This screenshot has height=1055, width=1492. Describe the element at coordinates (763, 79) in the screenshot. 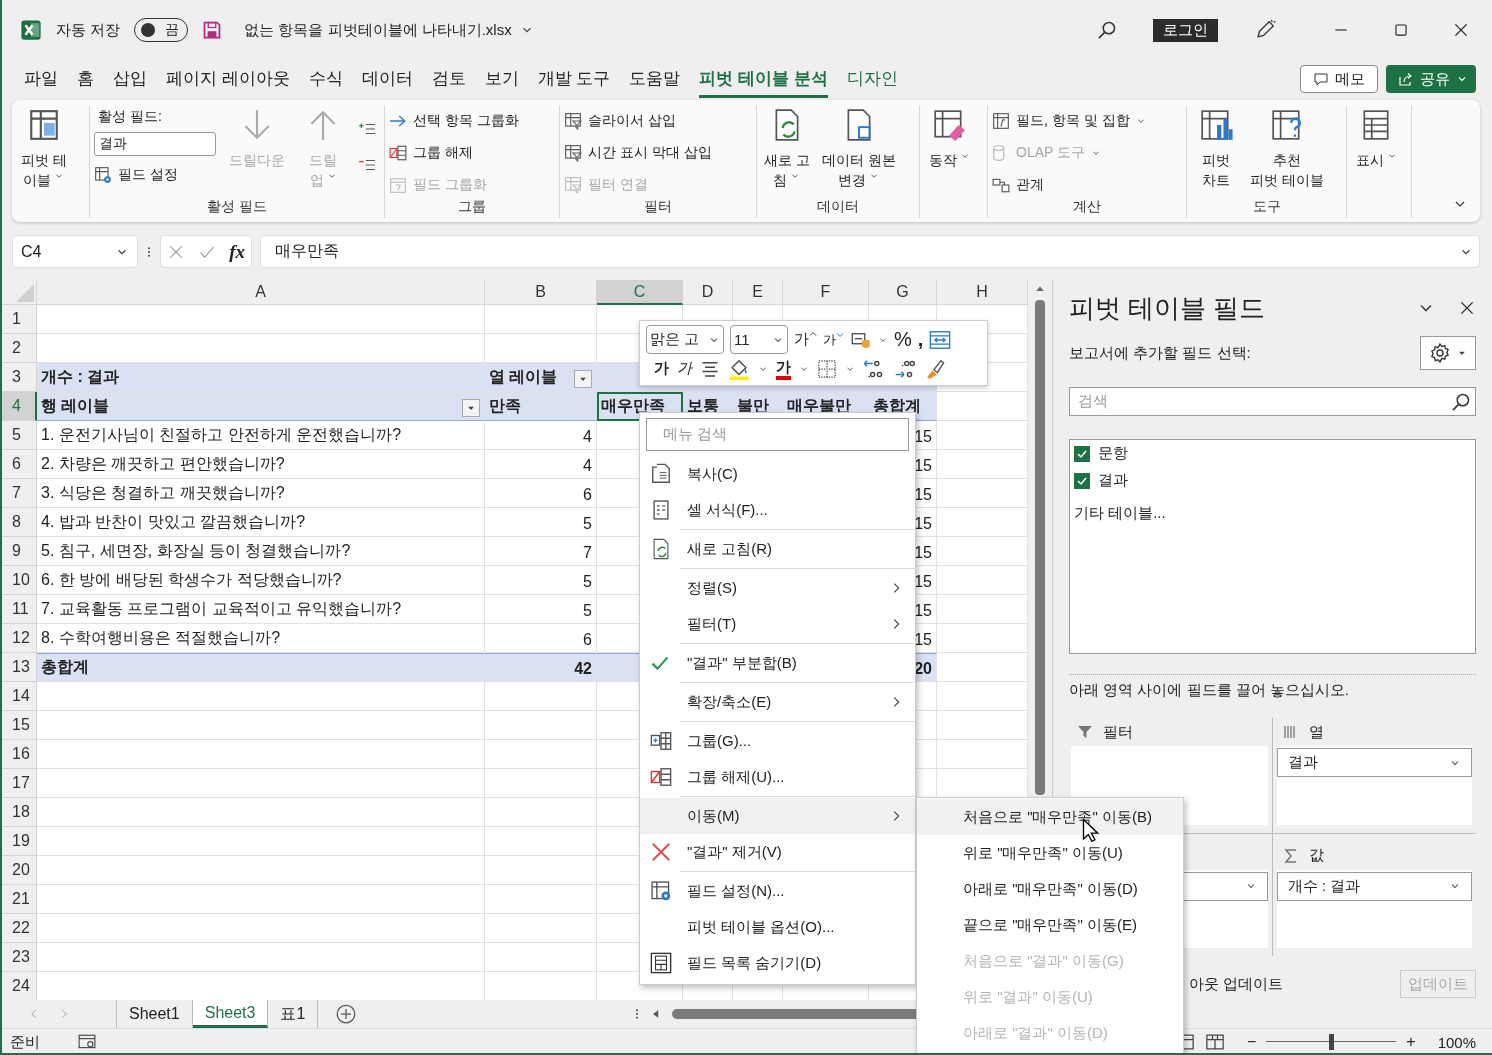

I see `ribbon-tab: 피벗 테이블 분석` at that location.